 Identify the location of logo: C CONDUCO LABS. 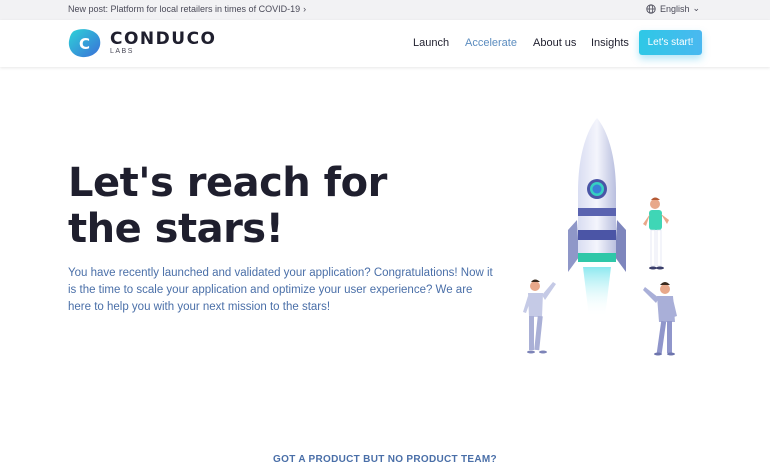
(142, 43).